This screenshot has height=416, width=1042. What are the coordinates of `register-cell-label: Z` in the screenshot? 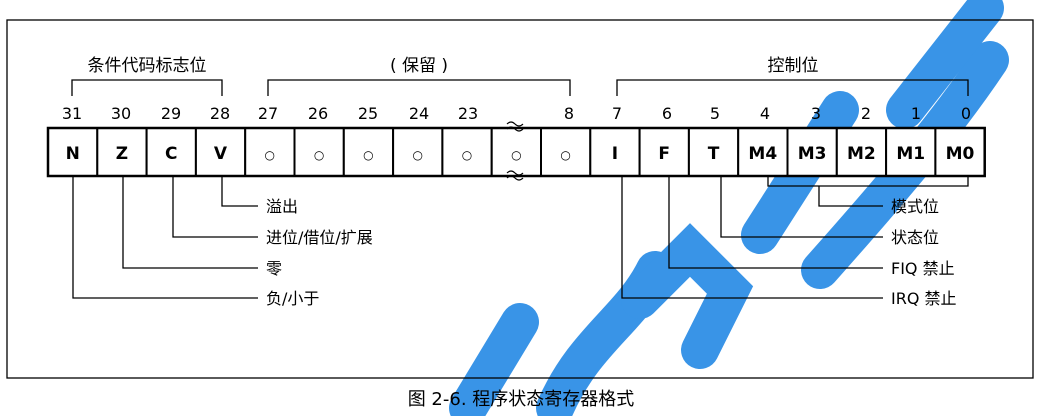 It's located at (122, 154).